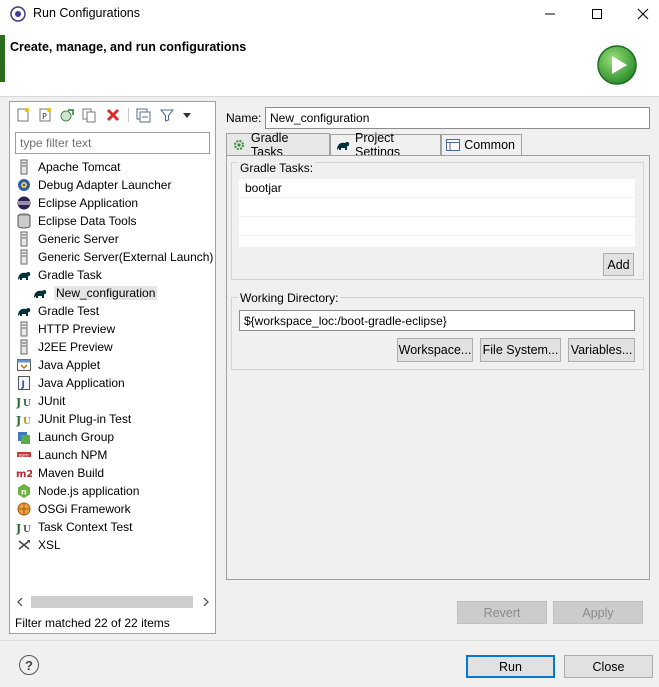 Image resolution: width=659 pixels, height=687 pixels. What do you see at coordinates (58, 365) in the screenshot?
I see `tree-item-java-applet: Java Applet` at bounding box center [58, 365].